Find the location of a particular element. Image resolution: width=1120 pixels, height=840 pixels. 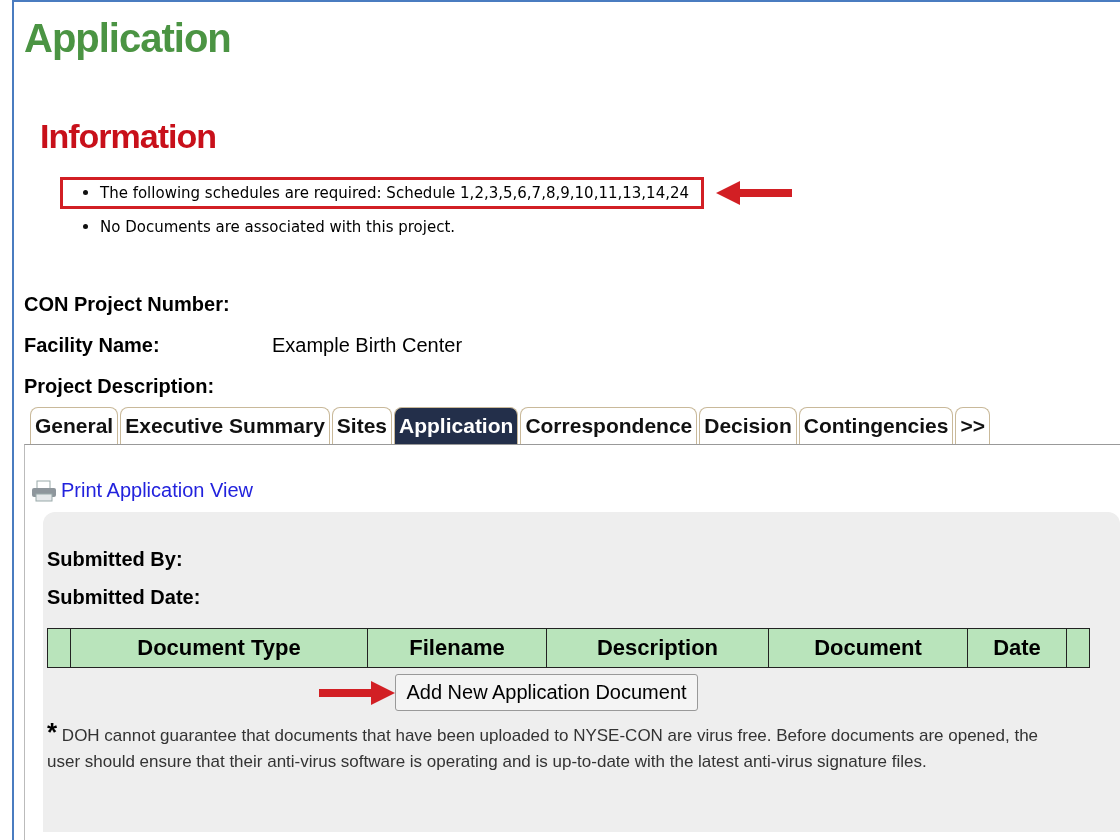

field-label: Submitted By: is located at coordinates (115, 560).